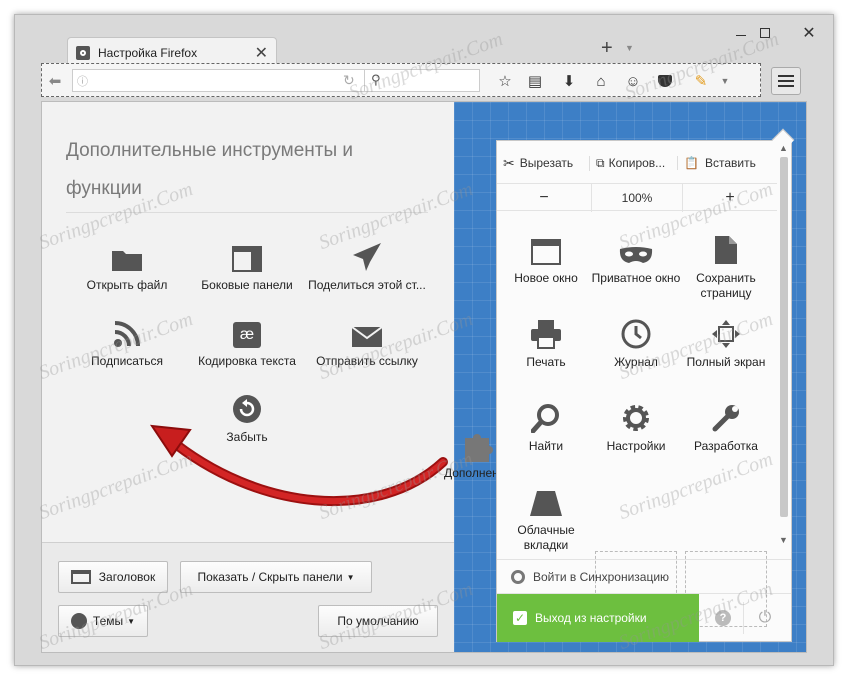 Image resolution: width=848 pixels, height=680 pixels. Describe the element at coordinates (210, 80) in the screenshot. I see `url-input` at that location.